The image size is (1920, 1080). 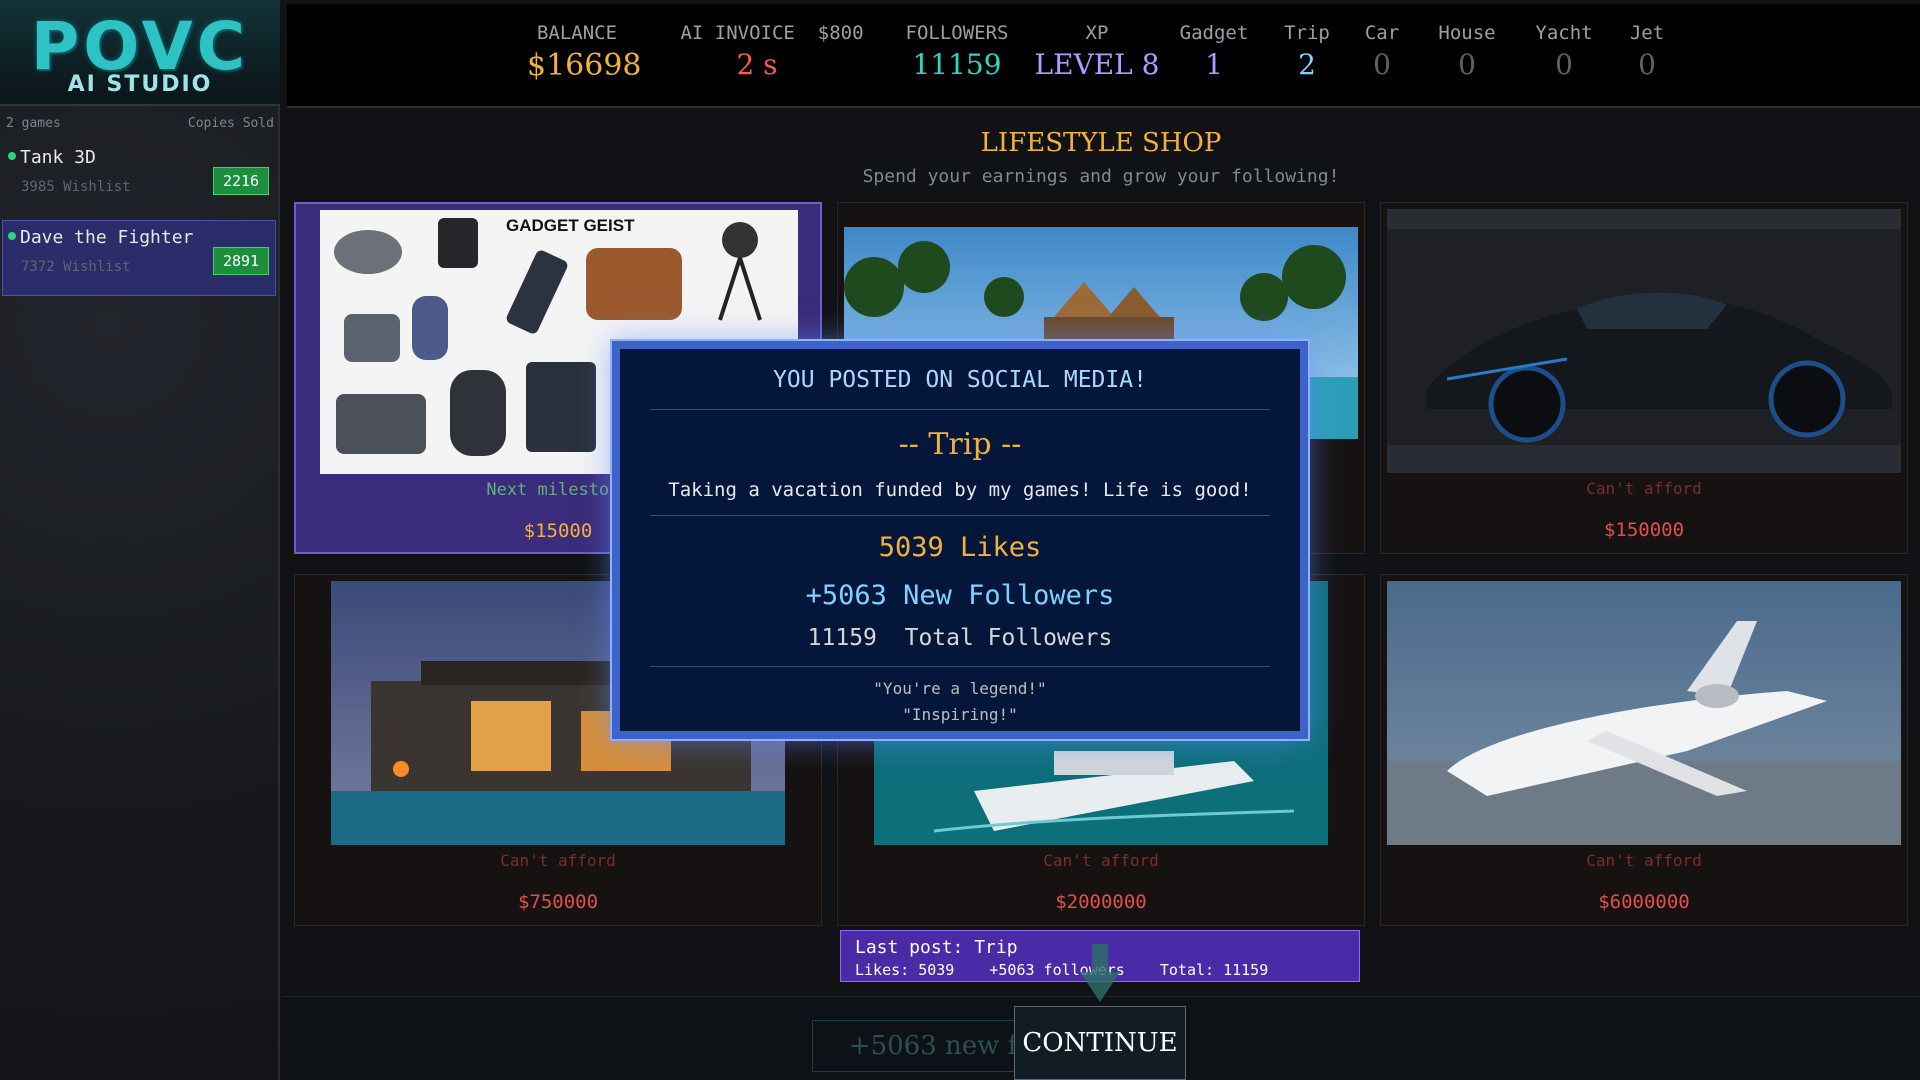 I want to click on stat-label: AI INVOICE $800, so click(x=772, y=33).